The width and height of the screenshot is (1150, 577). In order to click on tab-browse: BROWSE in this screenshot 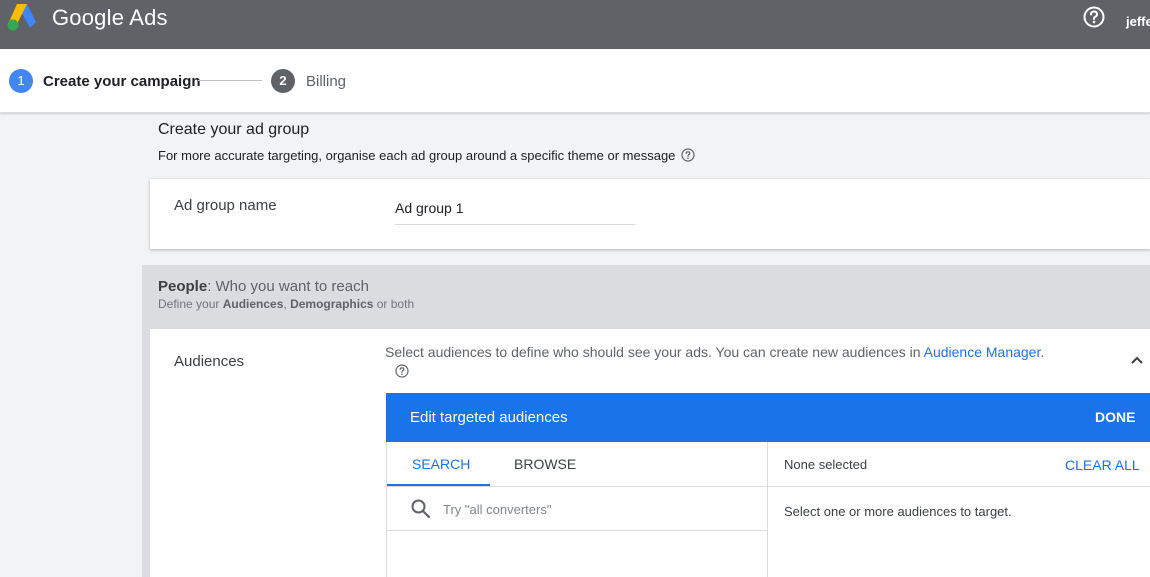, I will do `click(545, 464)`.